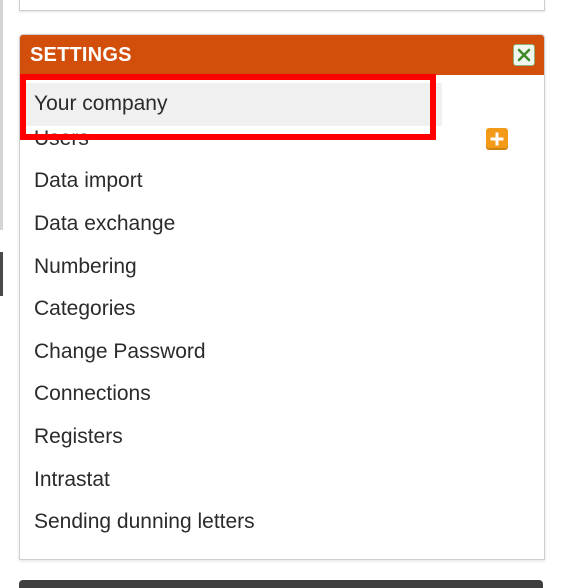 The width and height of the screenshot is (574, 588). What do you see at coordinates (1, 274) in the screenshot?
I see `left-edge-handle` at bounding box center [1, 274].